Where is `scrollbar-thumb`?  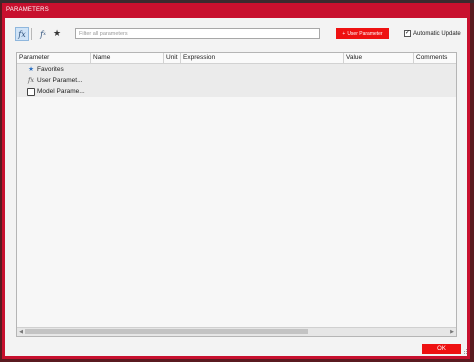 scrollbar-thumb is located at coordinates (166, 331).